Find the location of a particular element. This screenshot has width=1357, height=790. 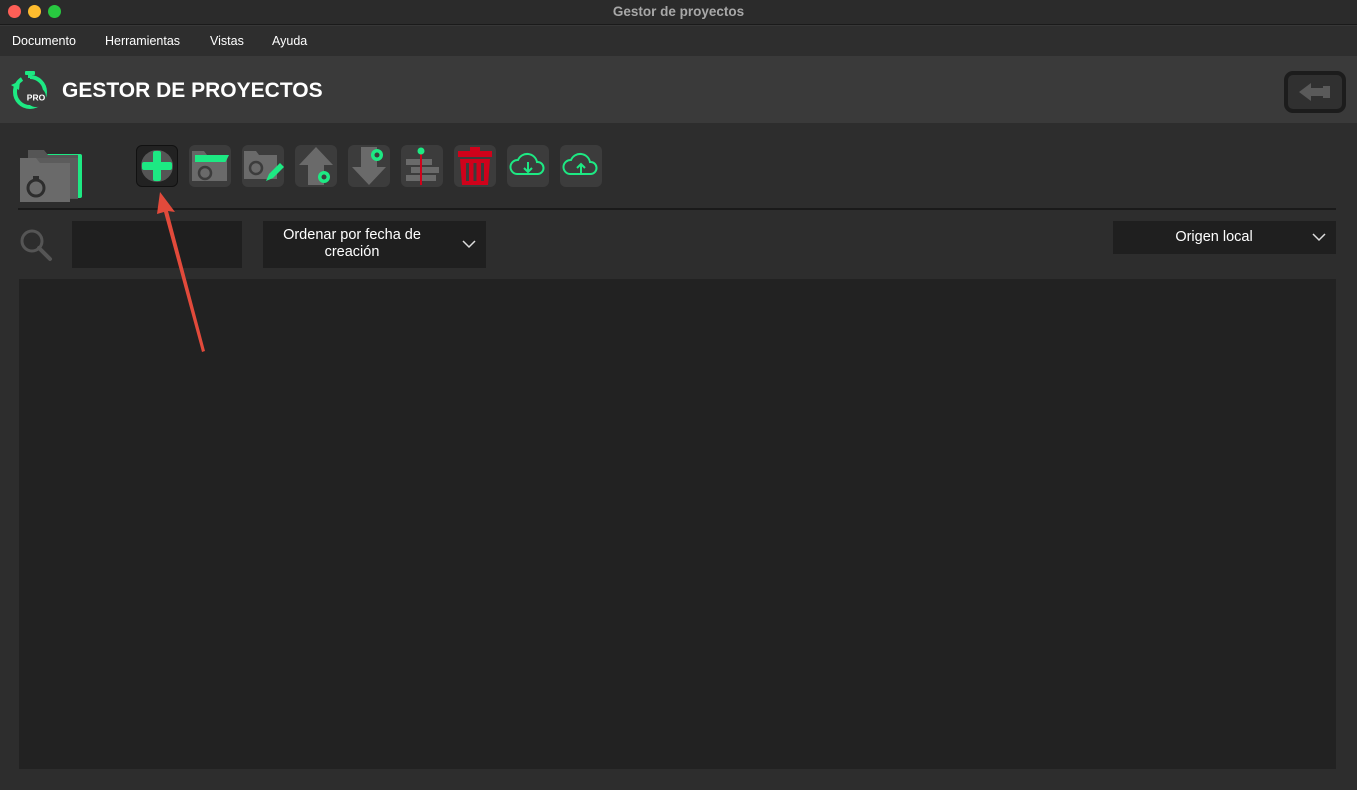

export-icon is located at coordinates (316, 166).